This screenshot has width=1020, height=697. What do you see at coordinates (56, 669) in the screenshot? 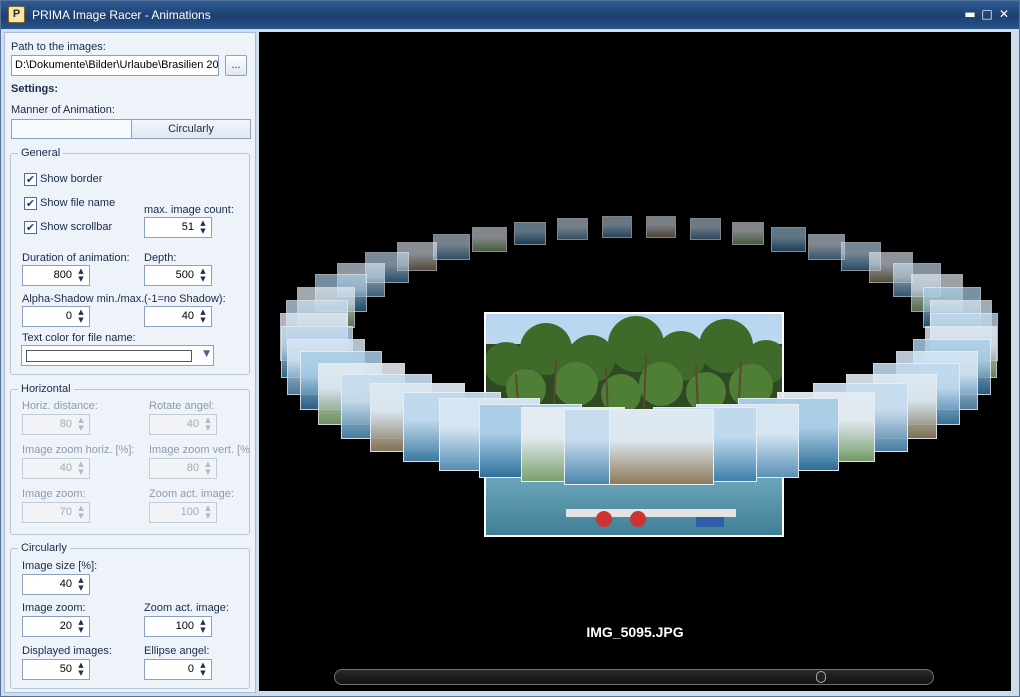
I see `displayed-images-spinner: 50 ▲ ▼` at bounding box center [56, 669].